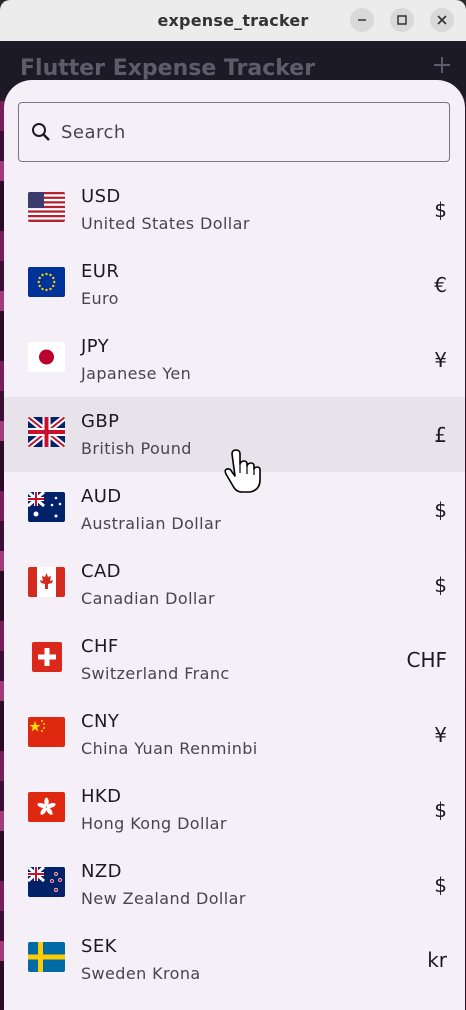 The image size is (466, 1010). I want to click on currency-code: EUR, so click(100, 271).